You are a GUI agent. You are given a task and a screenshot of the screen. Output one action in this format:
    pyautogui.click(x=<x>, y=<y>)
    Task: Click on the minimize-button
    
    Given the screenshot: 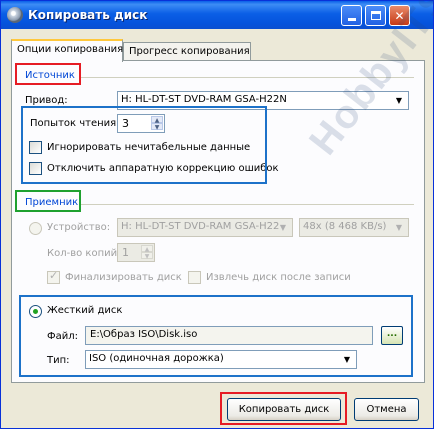 What is the action you would take?
    pyautogui.click(x=351, y=15)
    